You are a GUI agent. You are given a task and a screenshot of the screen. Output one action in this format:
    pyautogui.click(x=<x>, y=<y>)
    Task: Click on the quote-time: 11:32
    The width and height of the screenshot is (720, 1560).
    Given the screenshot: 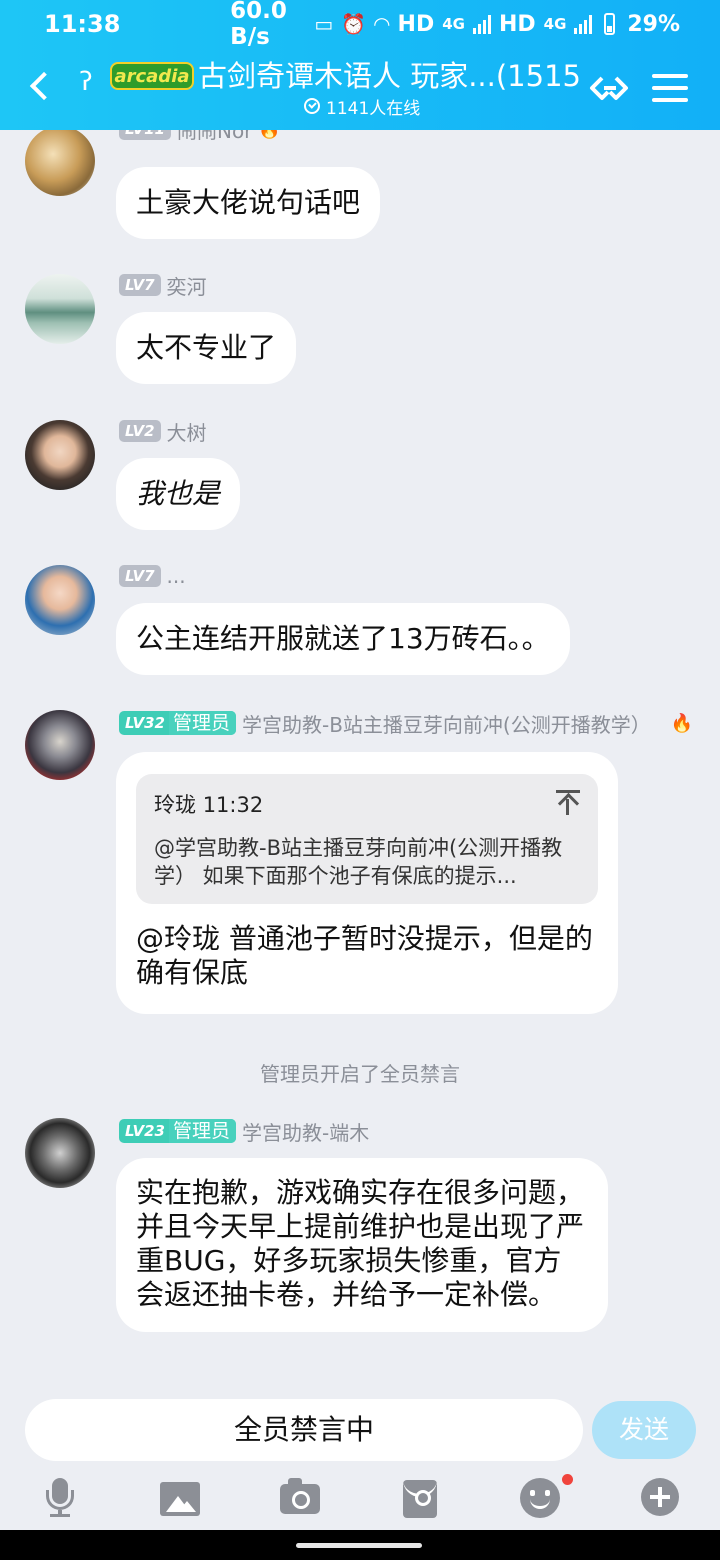 What is the action you would take?
    pyautogui.click(x=233, y=805)
    